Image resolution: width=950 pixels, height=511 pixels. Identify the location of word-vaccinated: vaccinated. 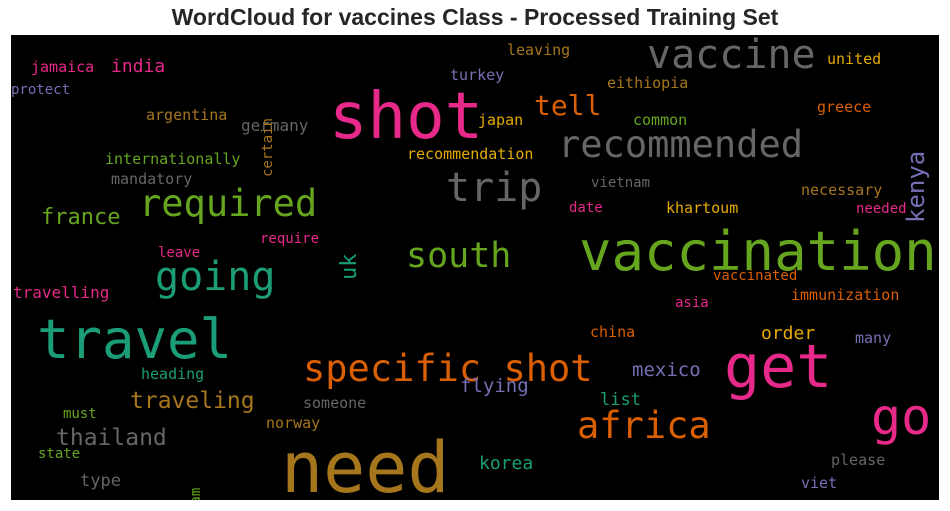
(755, 276).